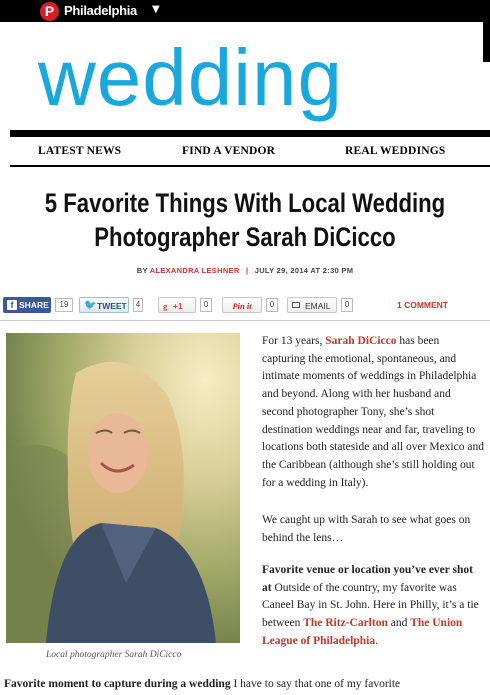  I want to click on scrollbar, so click(486, 42).